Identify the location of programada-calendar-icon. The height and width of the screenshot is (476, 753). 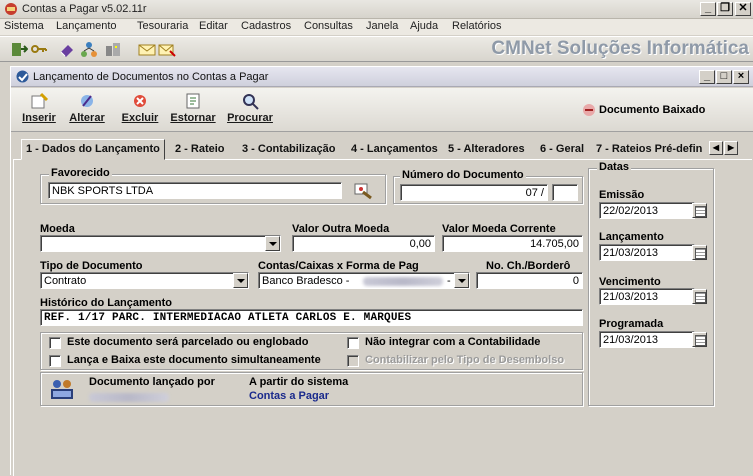
(699, 339).